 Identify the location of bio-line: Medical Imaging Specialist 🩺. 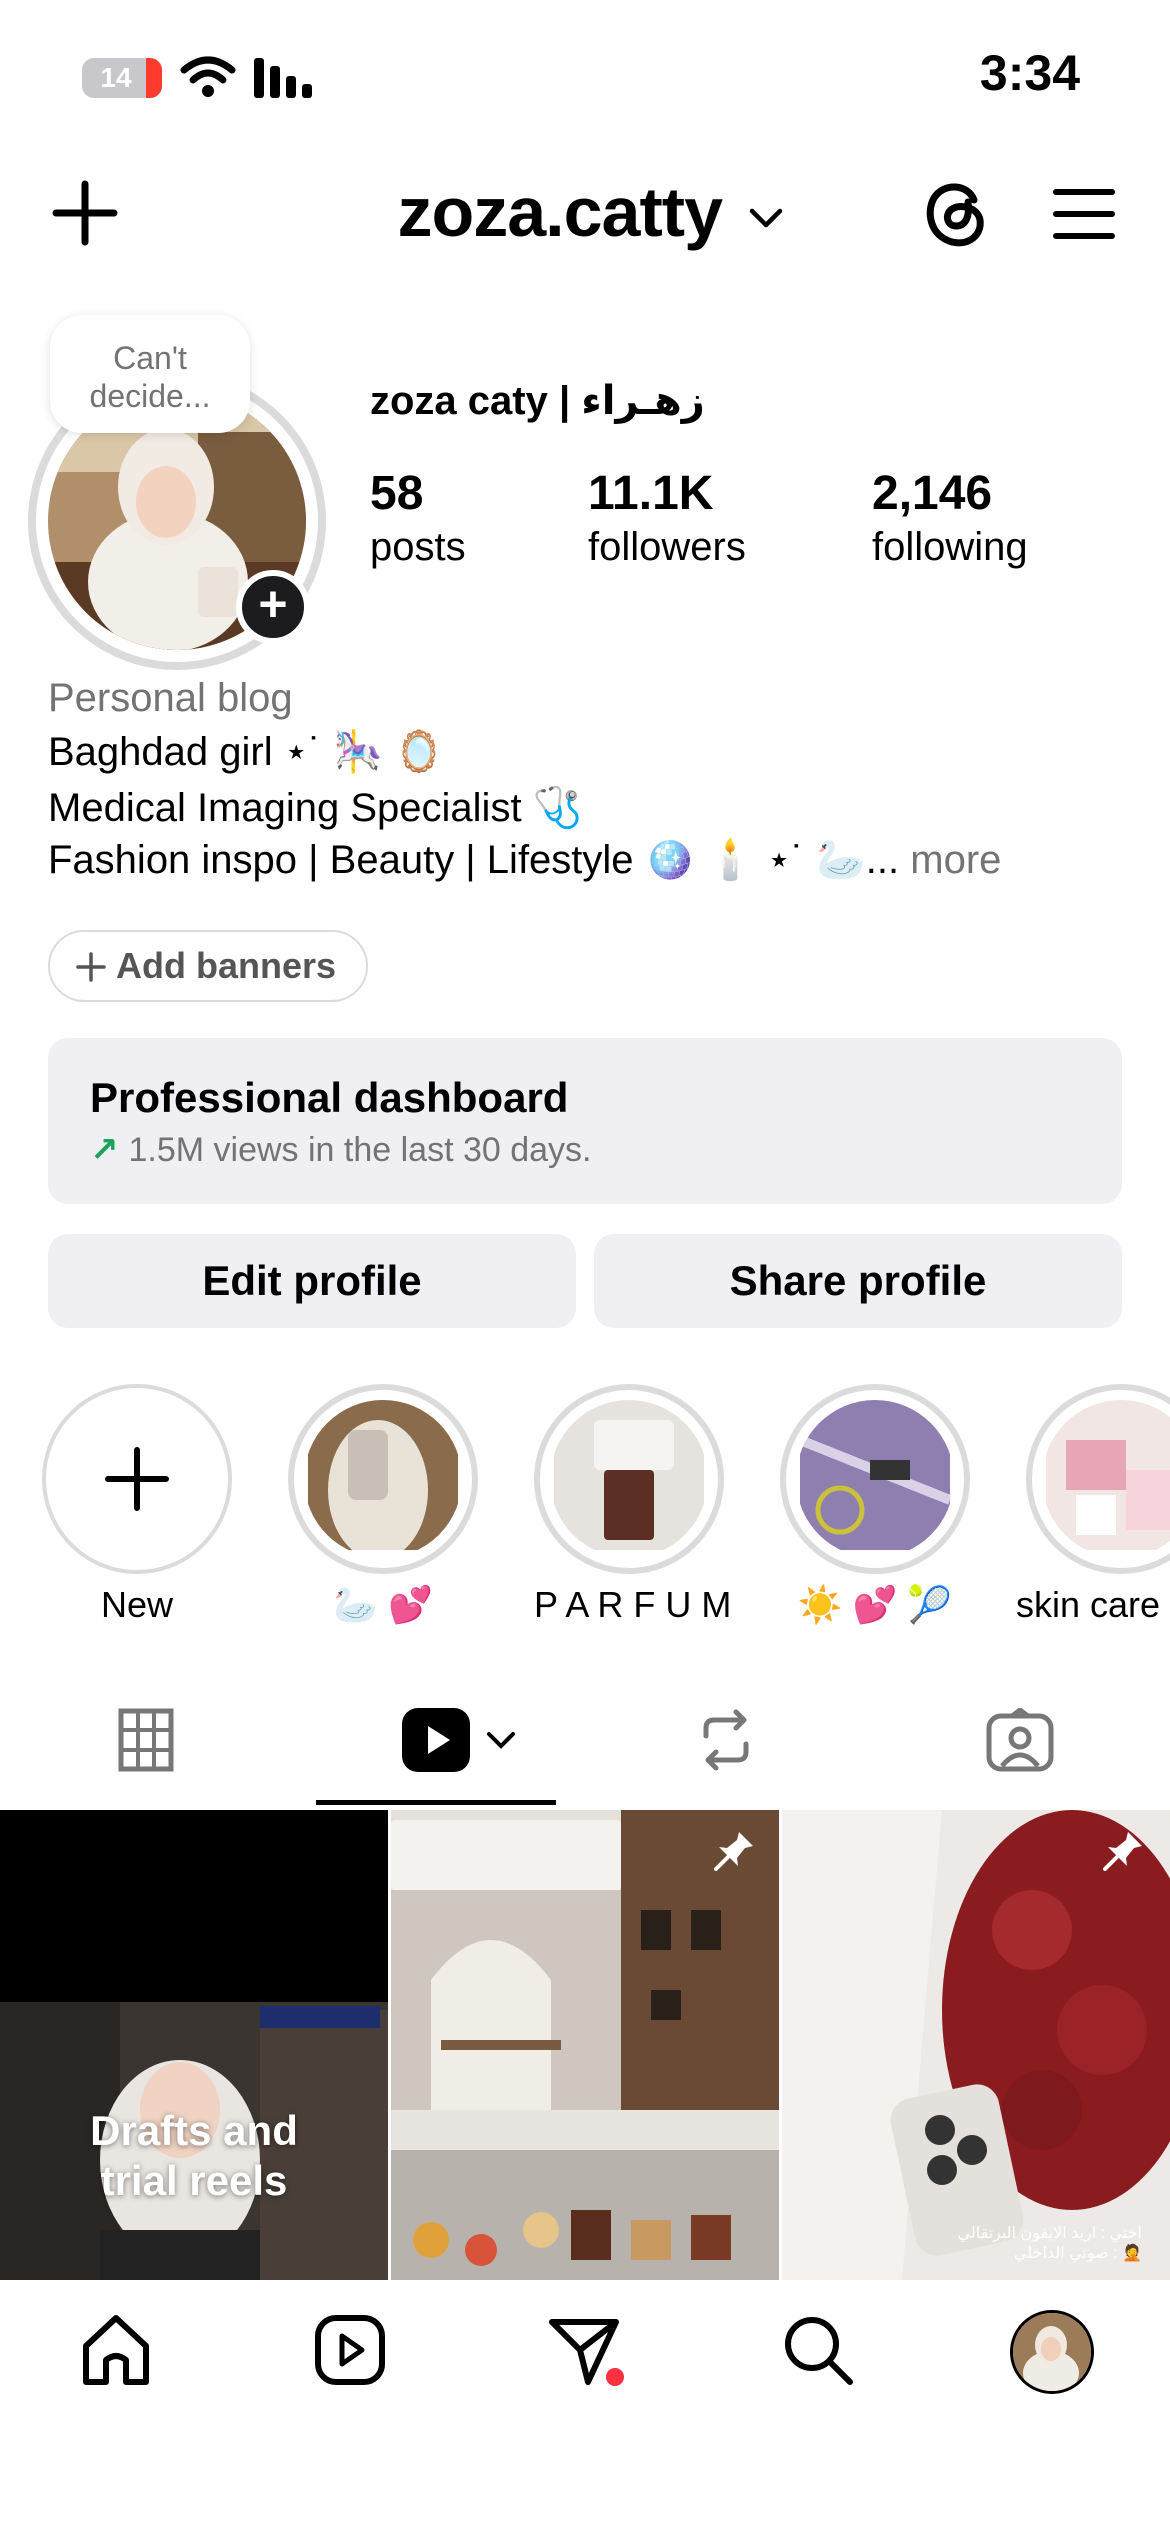
(315, 808).